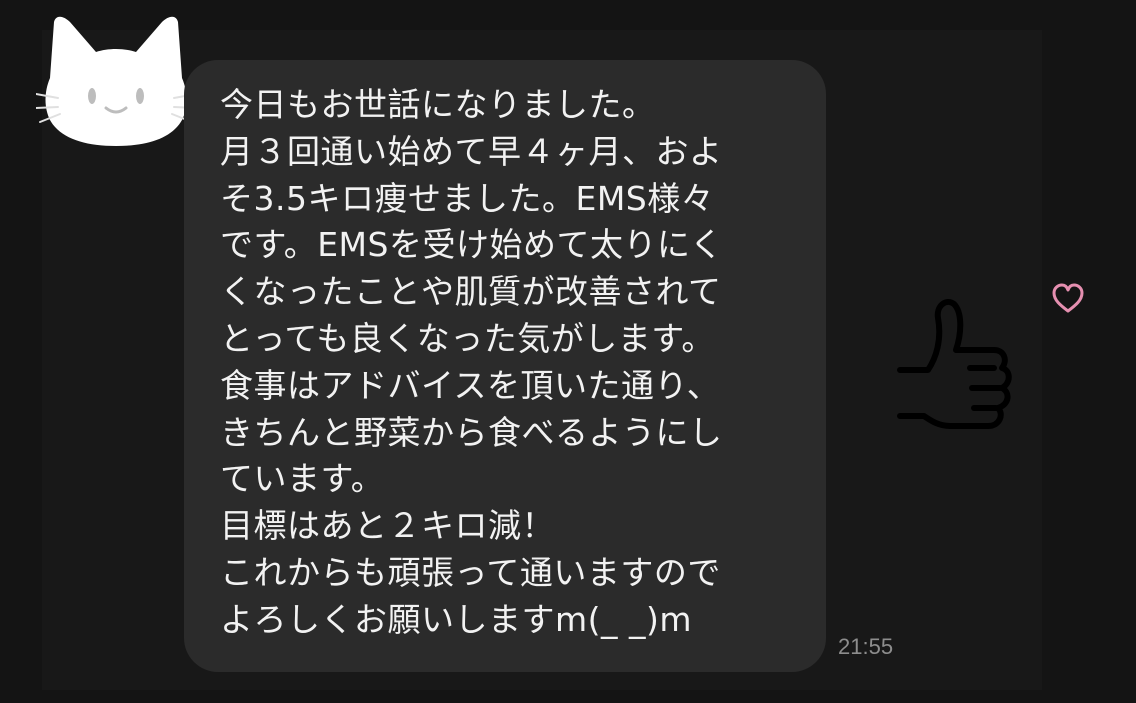  Describe the element at coordinates (866, 646) in the screenshot. I see `message-timestamp: 21:55` at that location.